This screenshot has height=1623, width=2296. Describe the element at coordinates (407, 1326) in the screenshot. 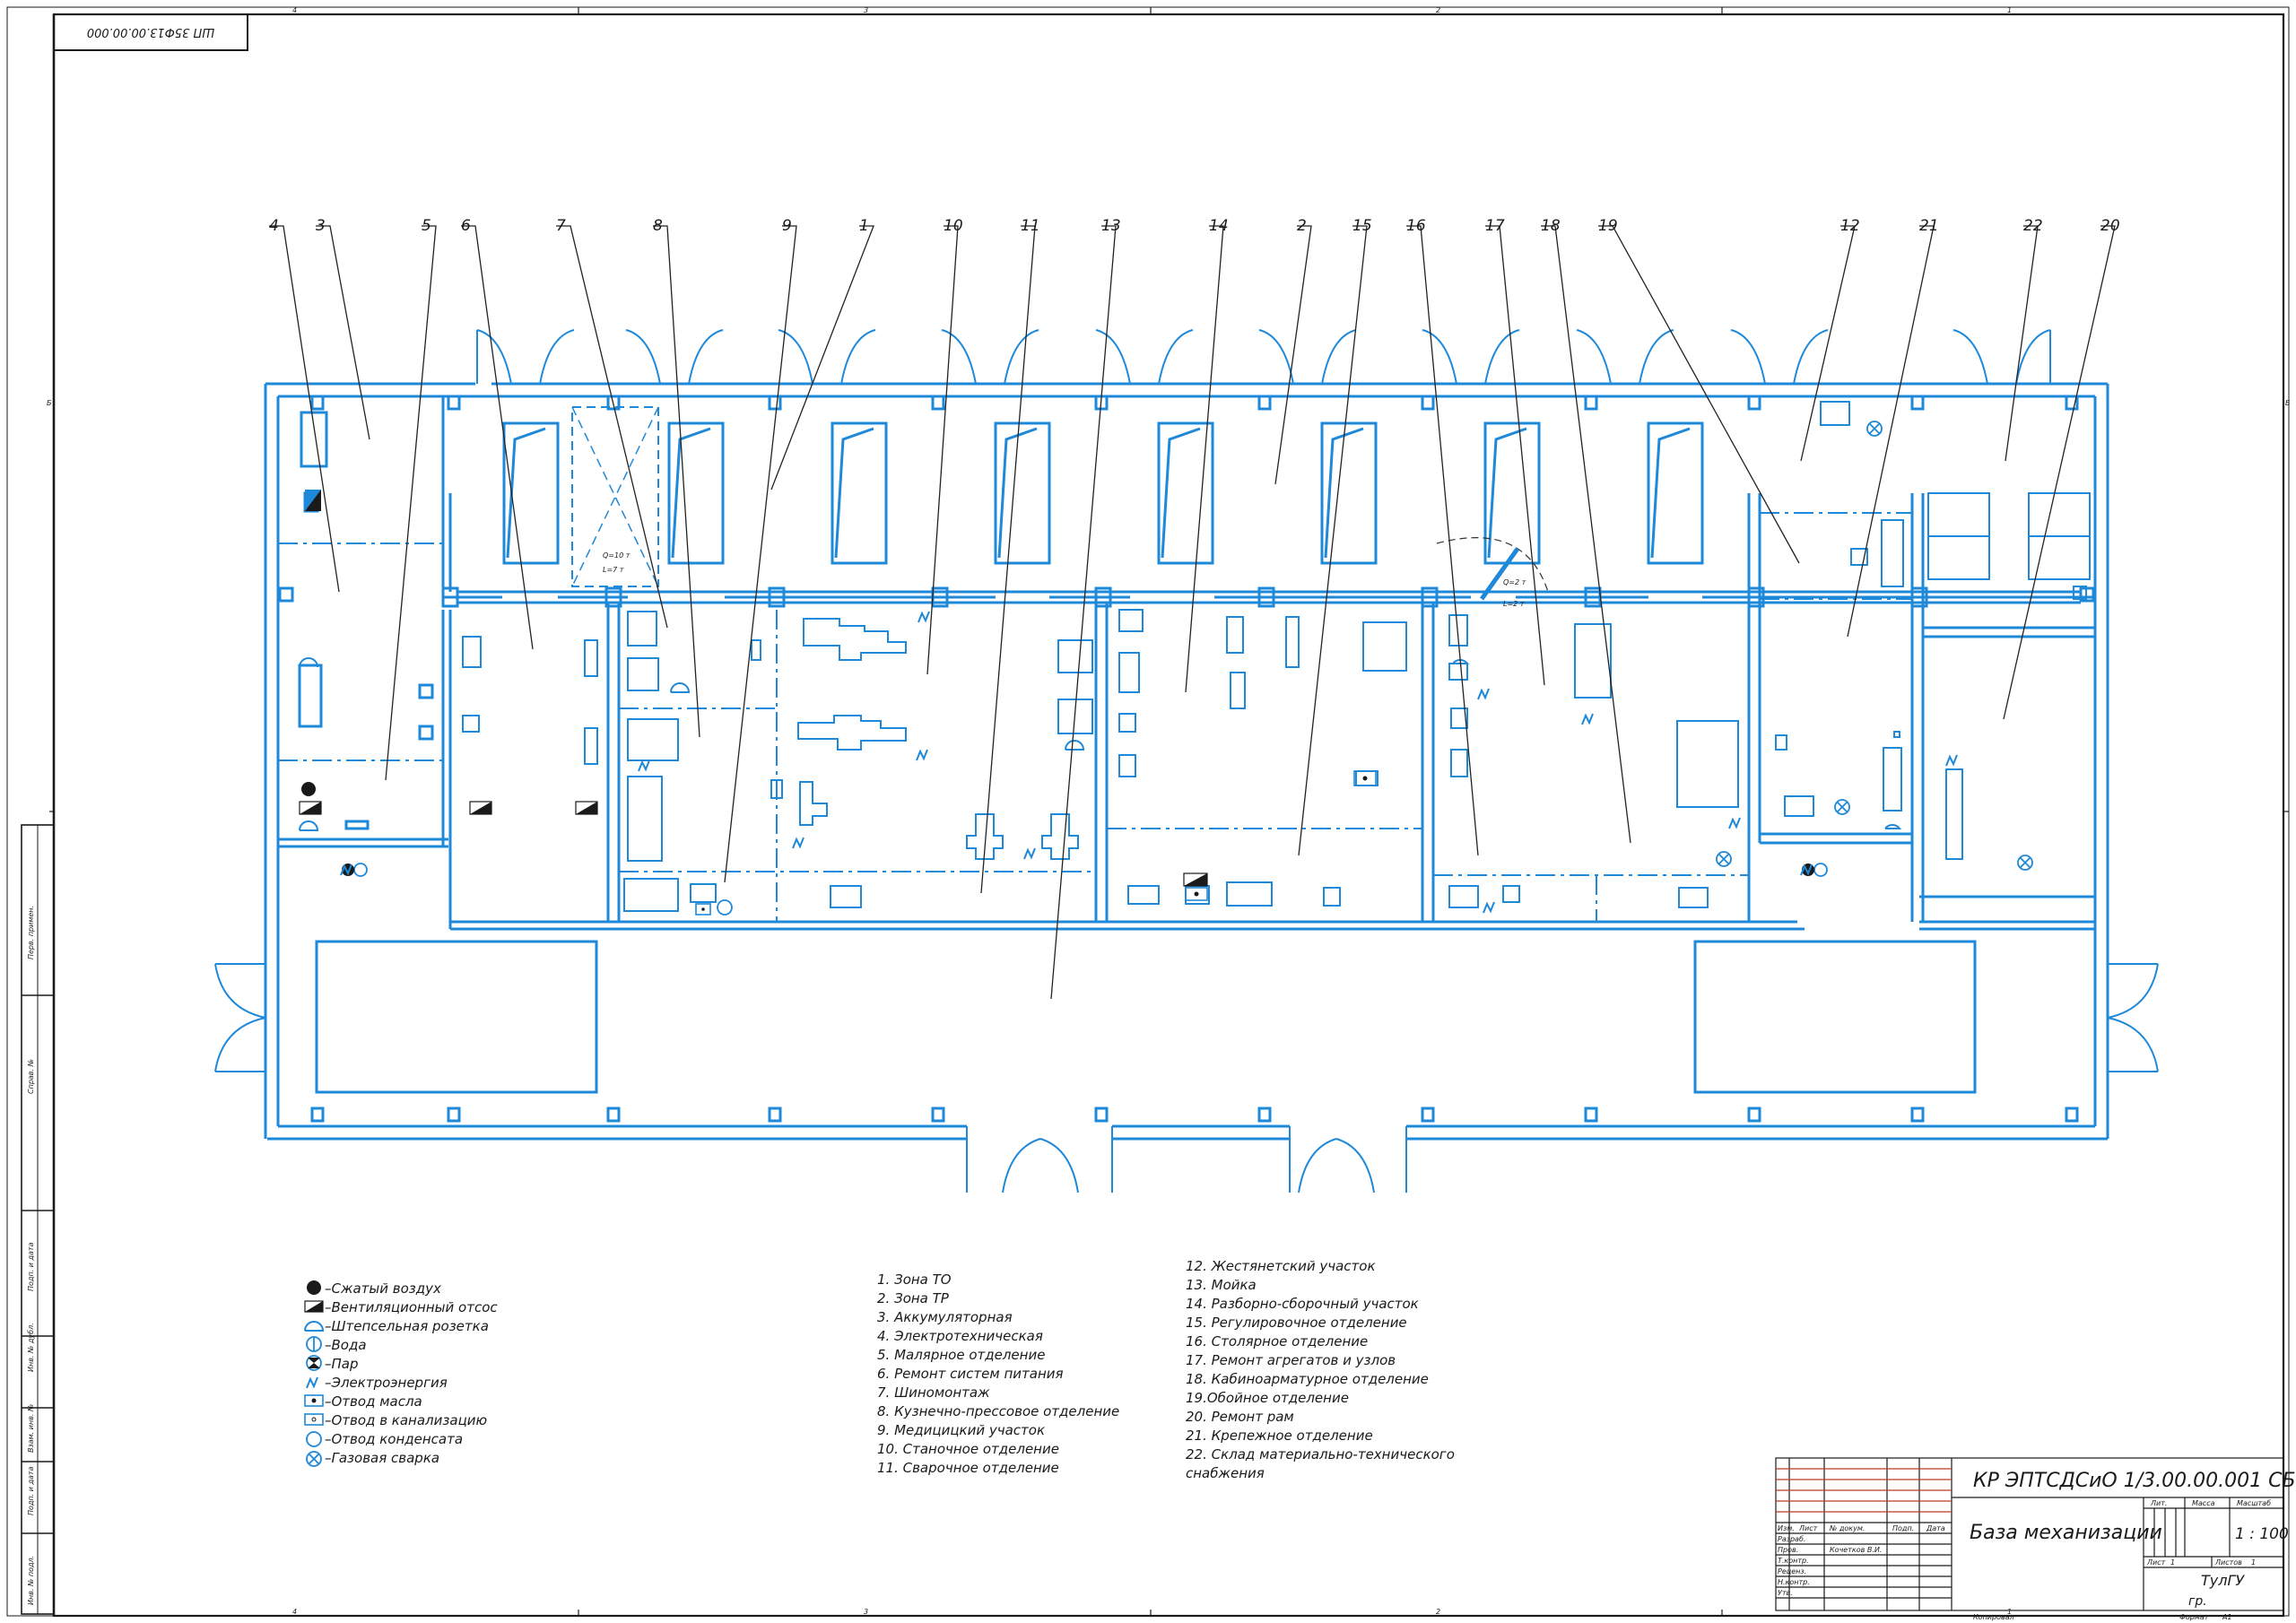

I see `svg-text: –Штепсельная розетка` at that location.